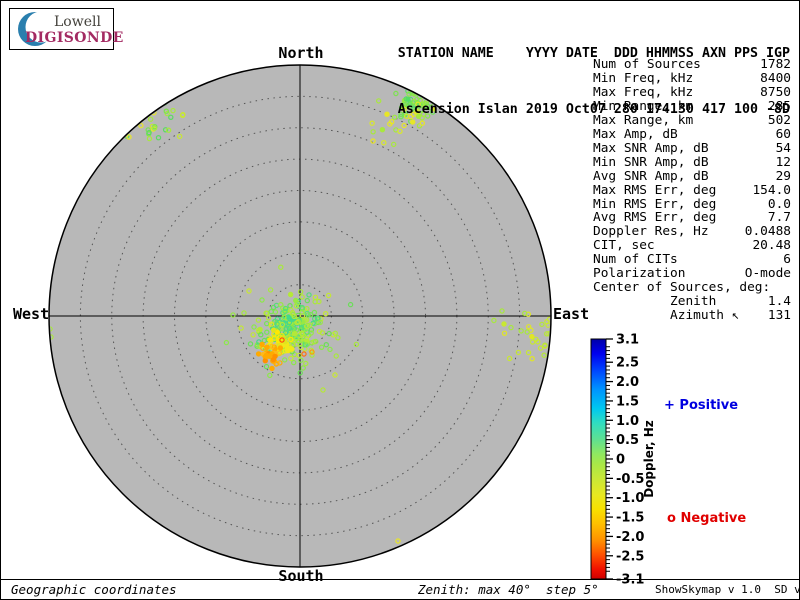 The width and height of the screenshot is (800, 600). What do you see at coordinates (655, 218) in the screenshot?
I see `stat-label: Avg RMS Err, deg` at bounding box center [655, 218].